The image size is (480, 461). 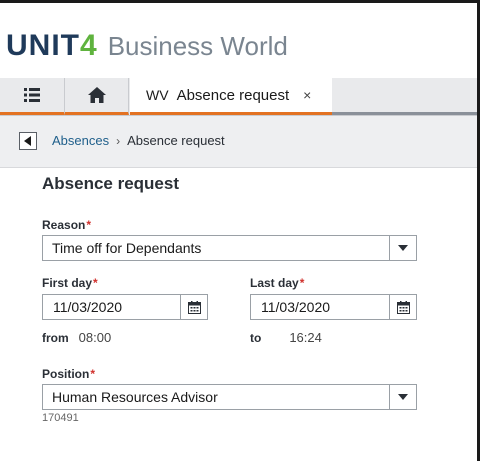 I want to click on from-time: from 08:00, so click(x=76, y=337).